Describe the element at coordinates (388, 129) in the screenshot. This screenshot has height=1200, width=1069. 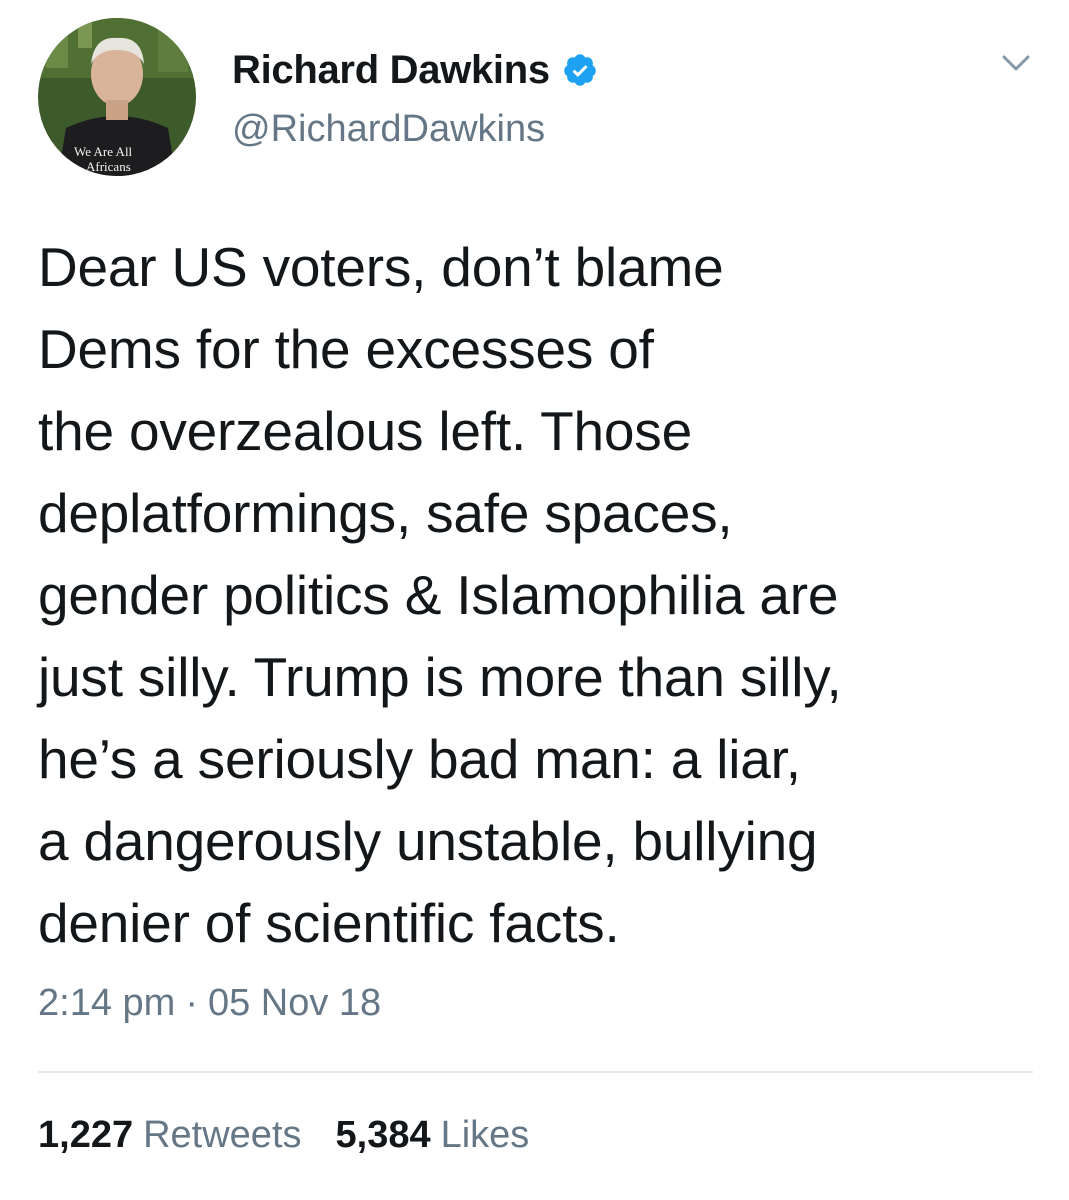
I see `author-handle: @RichardDawkins` at that location.